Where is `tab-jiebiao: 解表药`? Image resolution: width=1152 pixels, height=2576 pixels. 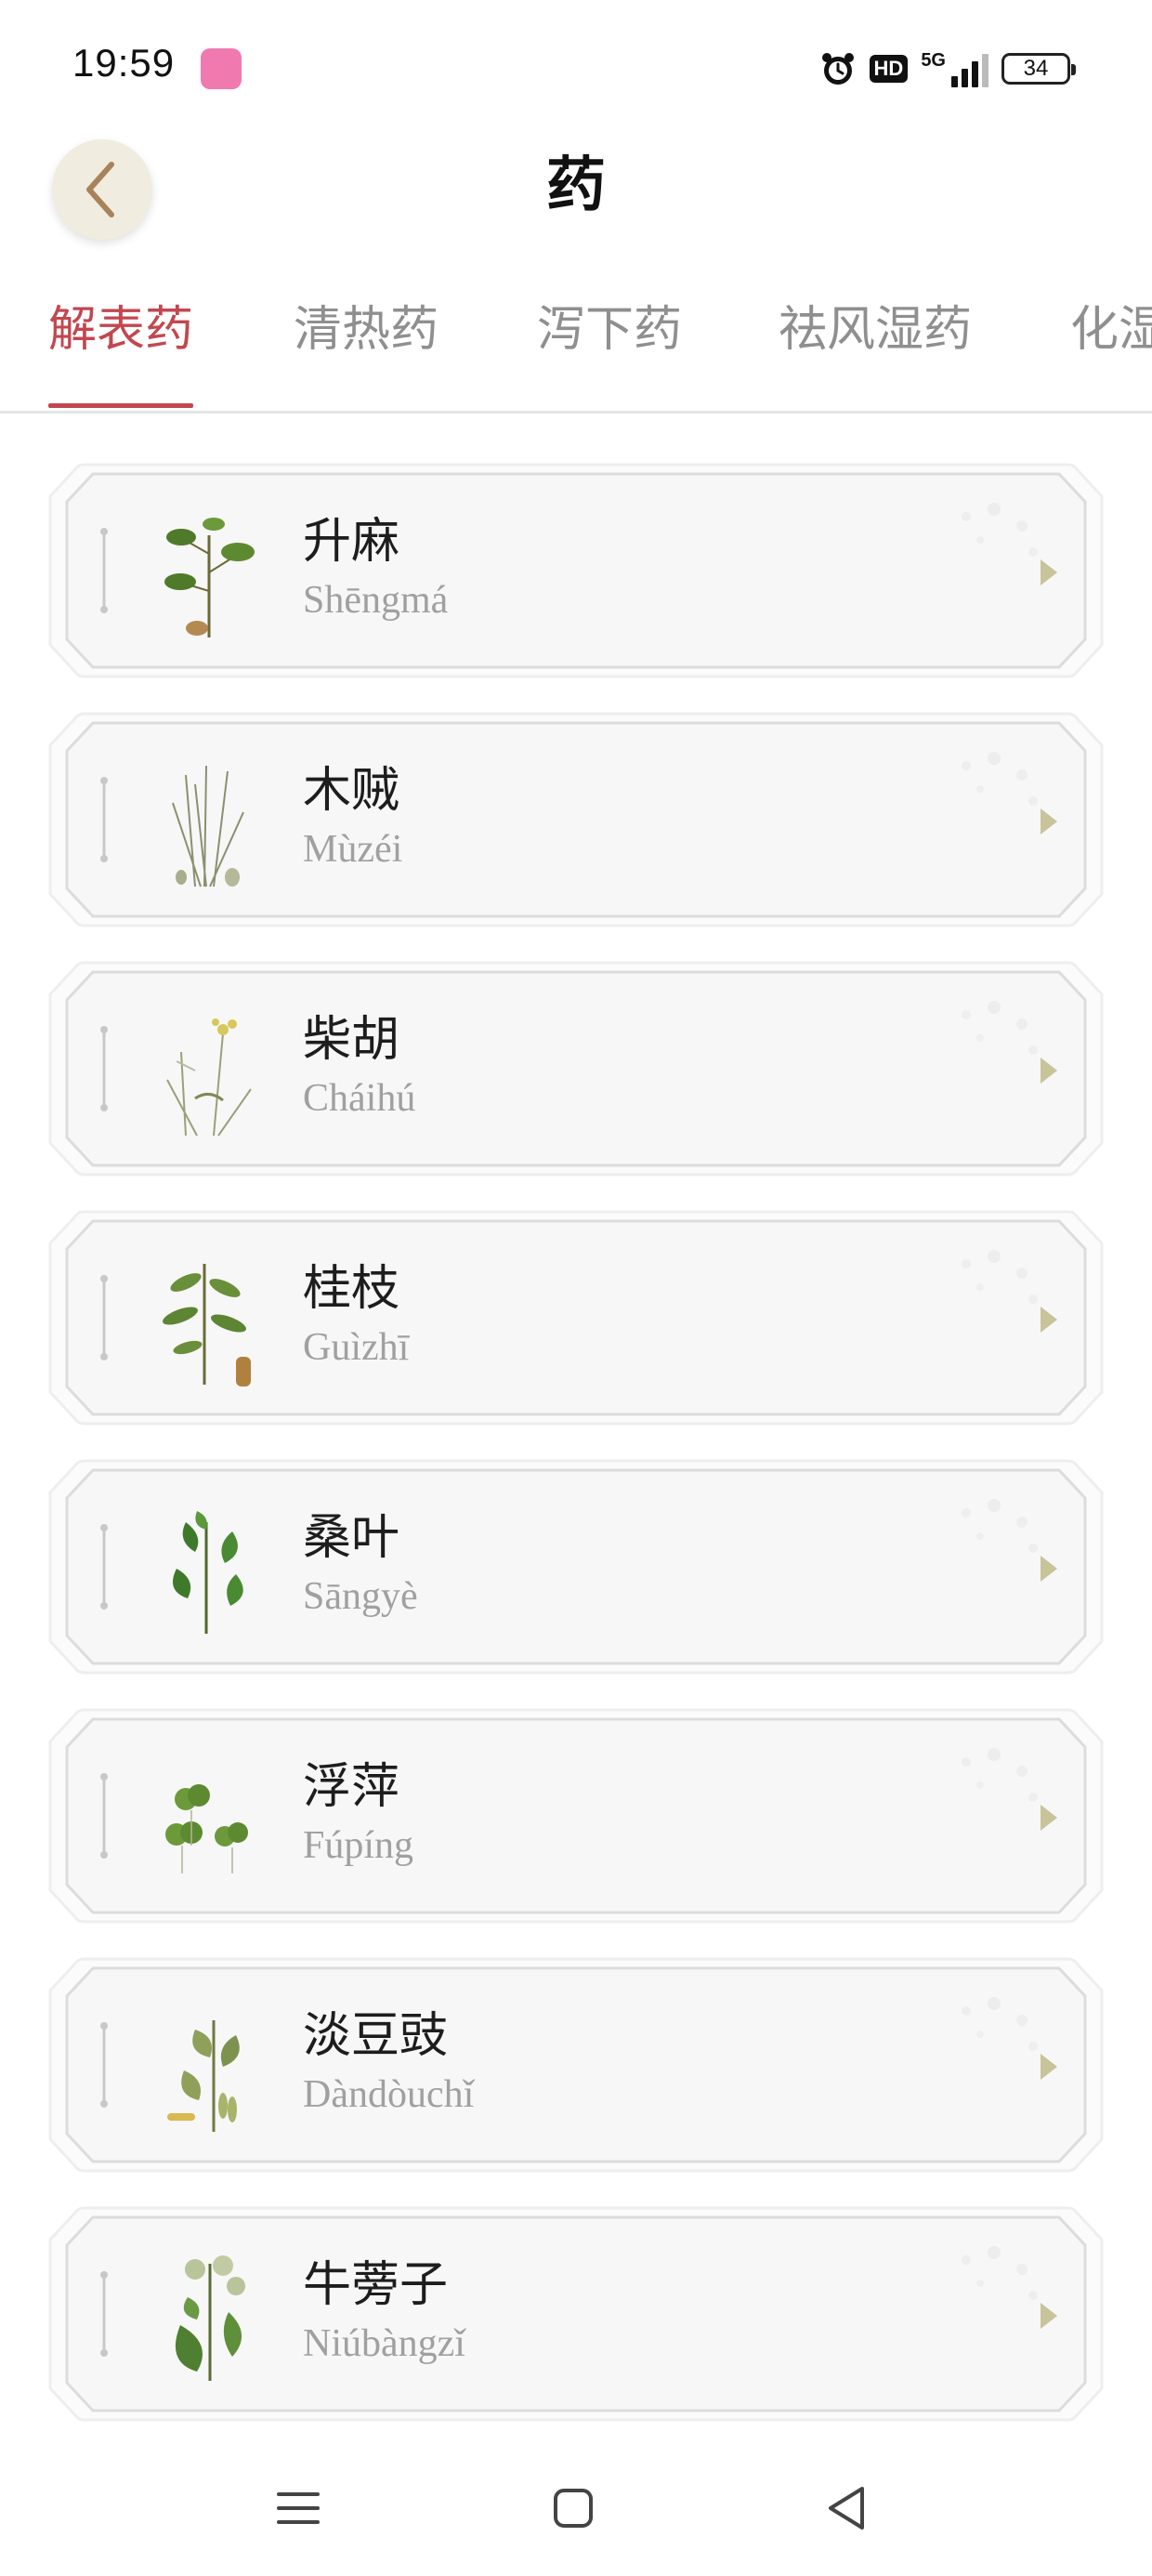 tab-jiebiao: 解表药 is located at coordinates (121, 325).